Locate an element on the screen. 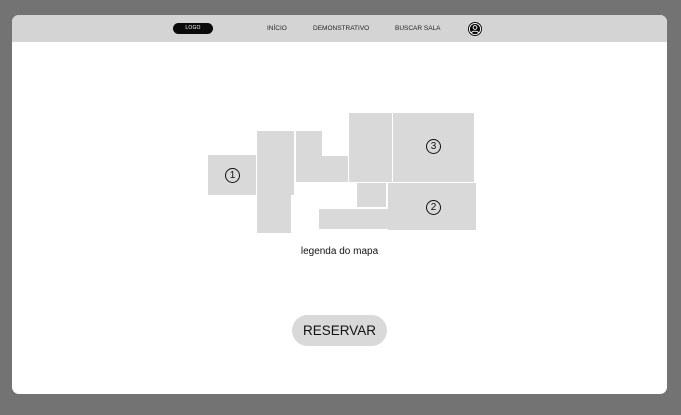 The image size is (681, 415). room-number-1: 1 is located at coordinates (232, 175).